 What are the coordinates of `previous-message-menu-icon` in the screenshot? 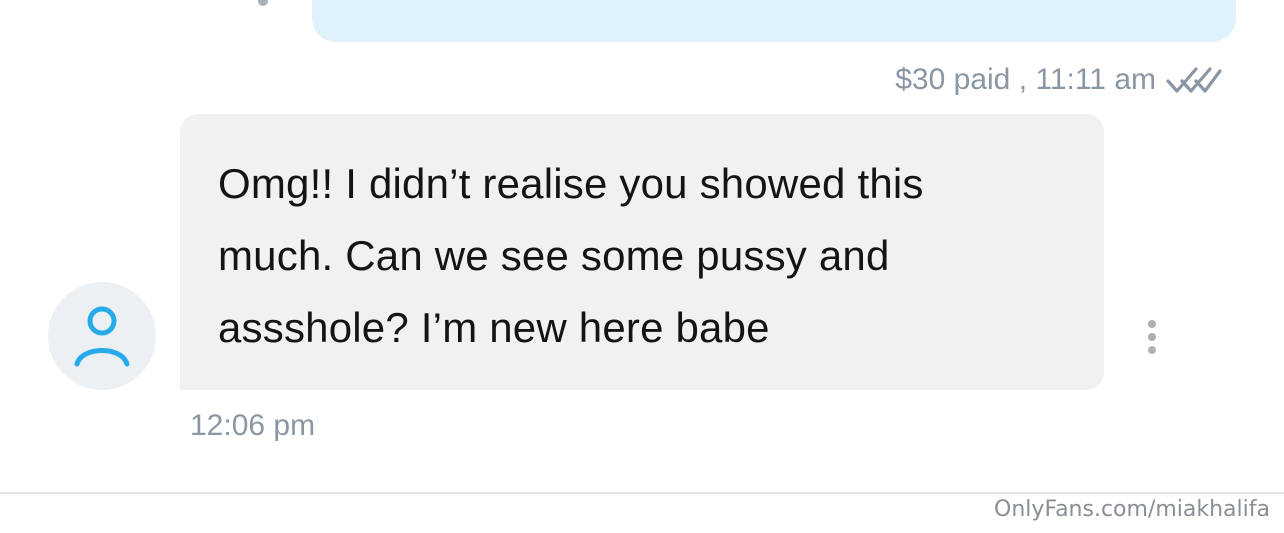 It's located at (263, 3).